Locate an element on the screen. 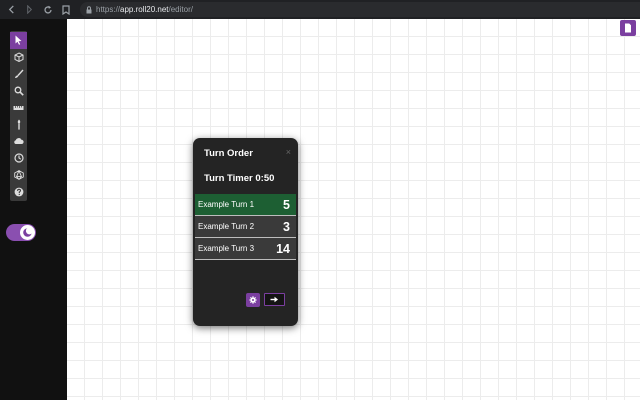 This screenshot has height=400, width=640. url-host: app.roll20.net is located at coordinates (144, 9).